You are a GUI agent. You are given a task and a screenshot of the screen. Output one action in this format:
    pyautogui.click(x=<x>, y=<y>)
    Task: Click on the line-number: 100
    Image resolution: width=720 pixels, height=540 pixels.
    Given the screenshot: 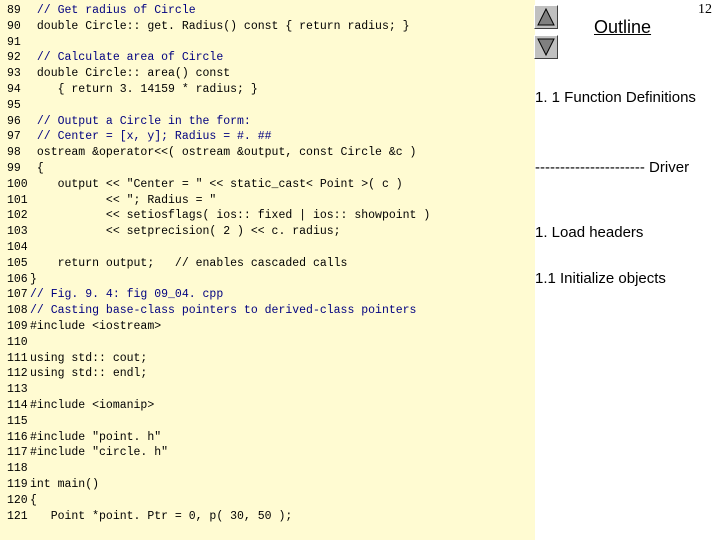 What is the action you would take?
    pyautogui.click(x=17, y=184)
    